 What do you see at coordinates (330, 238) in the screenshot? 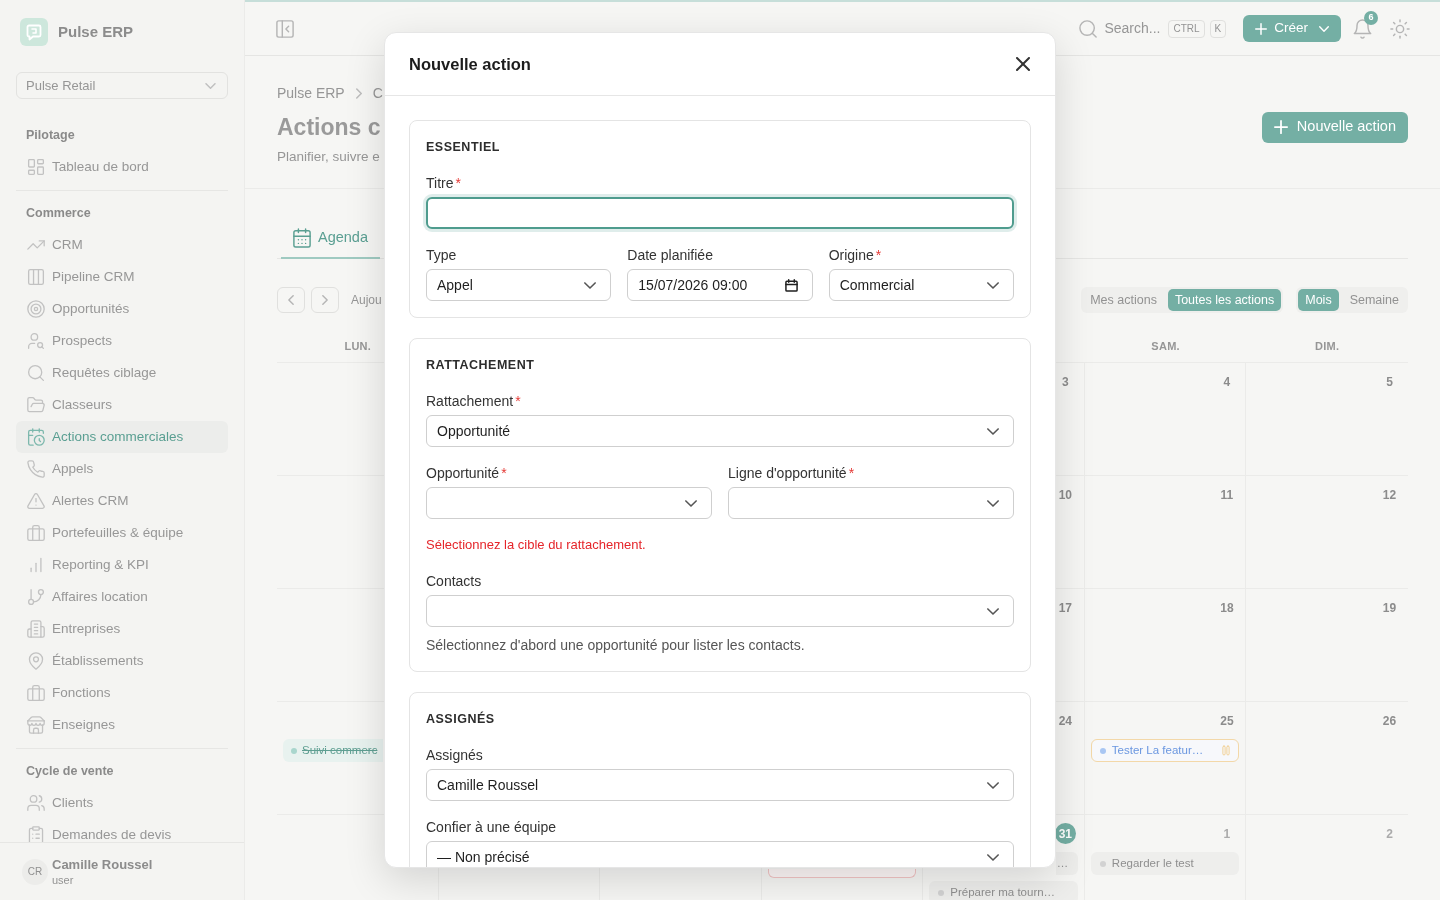
I see `tab: Agenda` at bounding box center [330, 238].